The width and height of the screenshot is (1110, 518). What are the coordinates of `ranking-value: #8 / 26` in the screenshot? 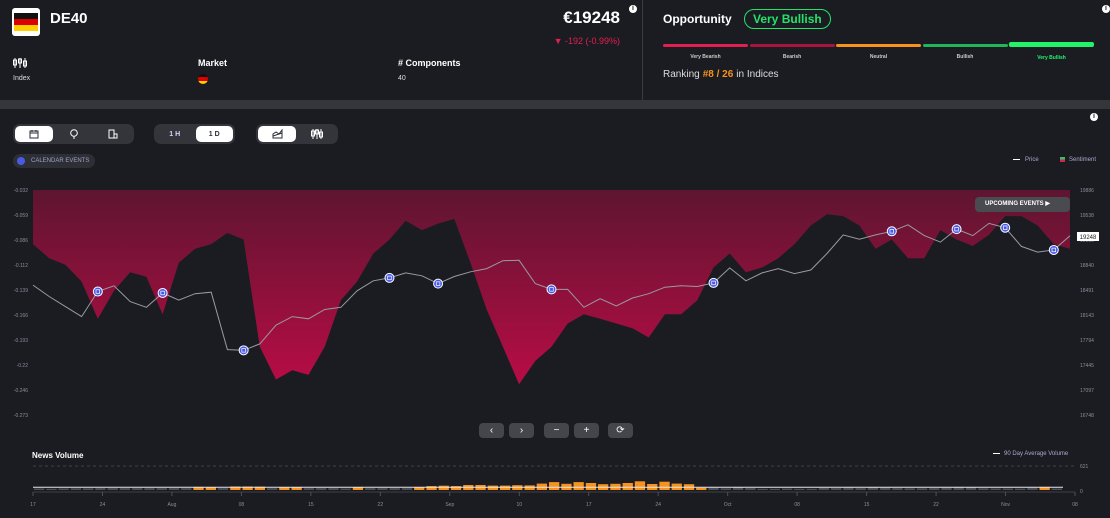 It's located at (718, 74).